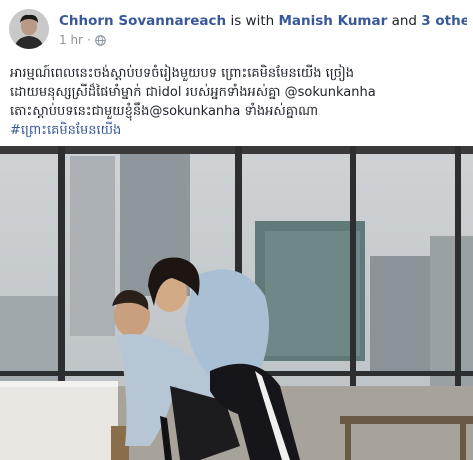 The width and height of the screenshot is (473, 460). I want to click on tagged-person-link: Manish Kumar, so click(332, 21).